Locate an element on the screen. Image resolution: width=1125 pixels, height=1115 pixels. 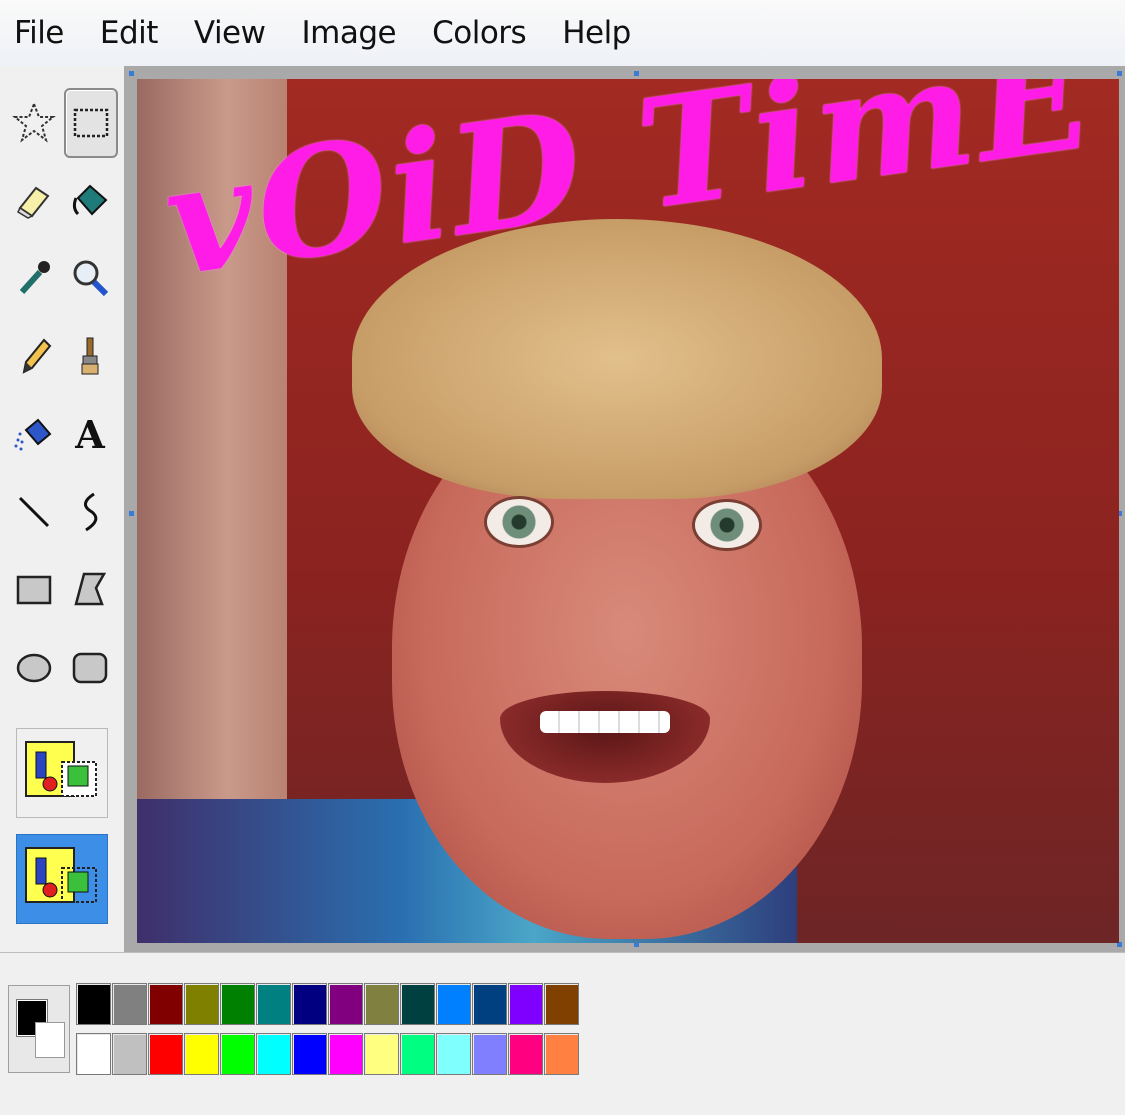
color-palette-bar is located at coordinates (562, 1033).